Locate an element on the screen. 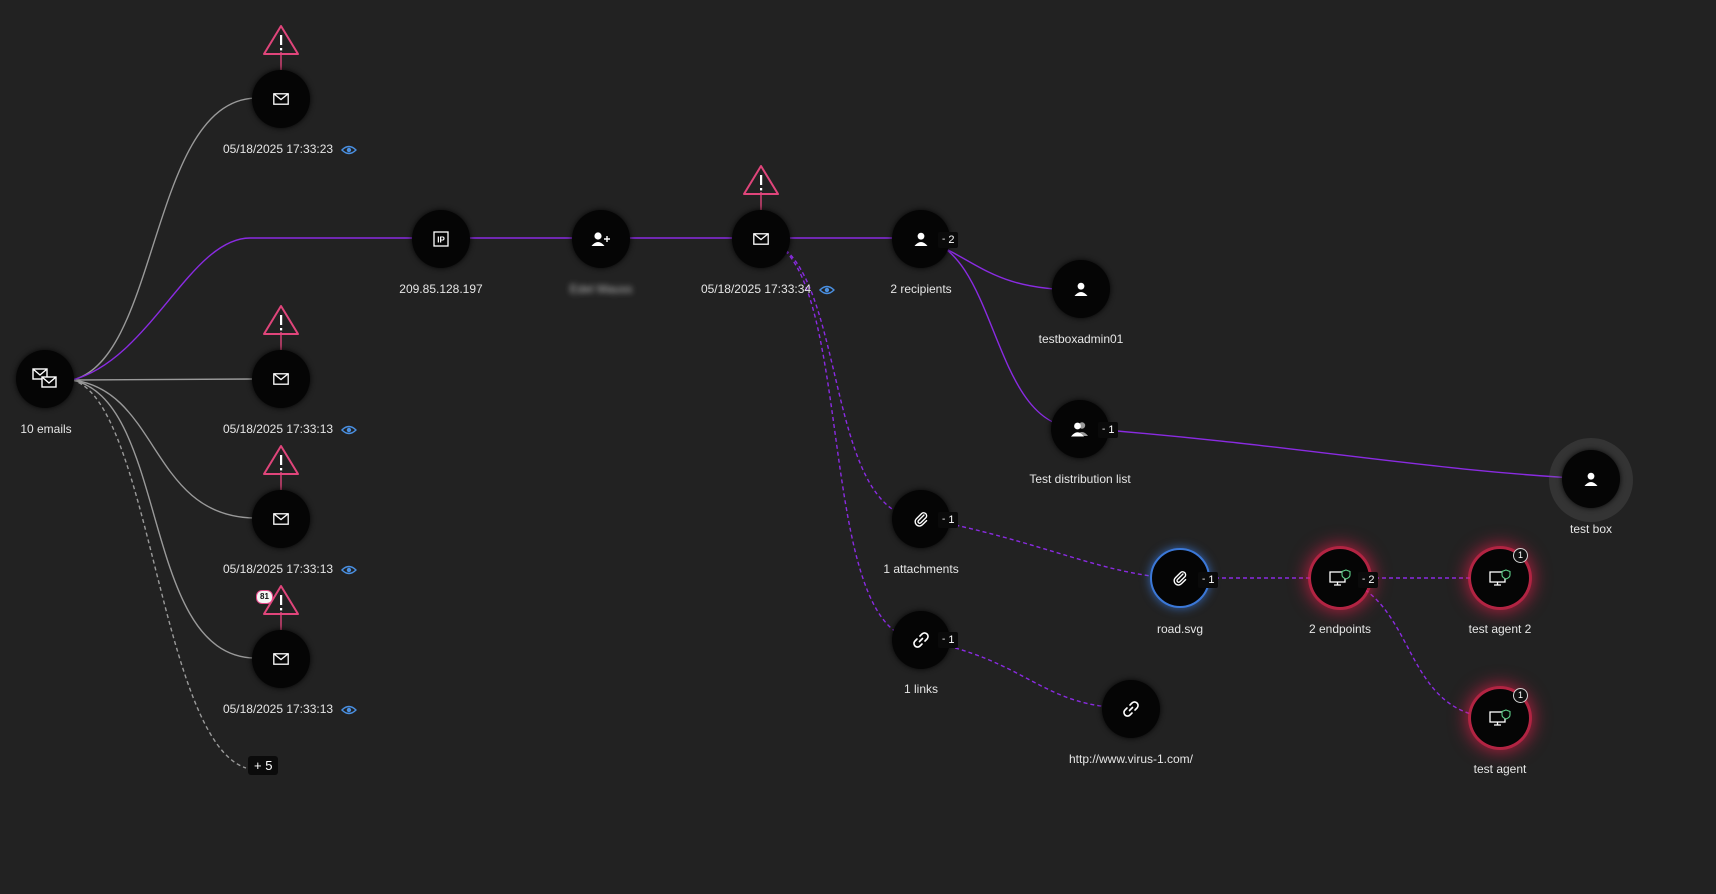 The height and width of the screenshot is (894, 1716). test-agent-2-label: test agent 2 is located at coordinates (1500, 629).